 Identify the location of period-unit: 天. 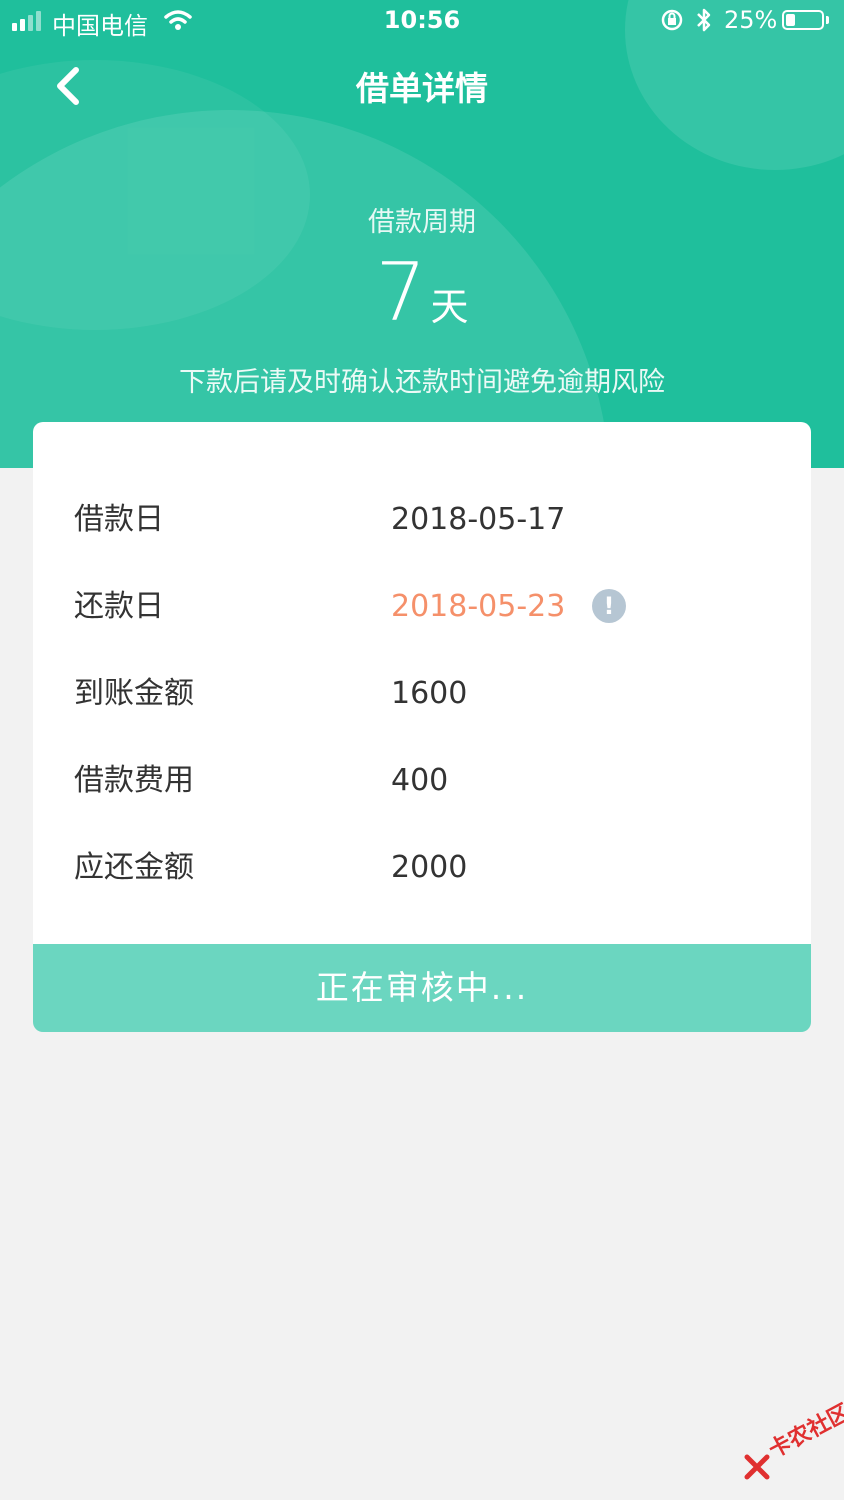
(449, 307).